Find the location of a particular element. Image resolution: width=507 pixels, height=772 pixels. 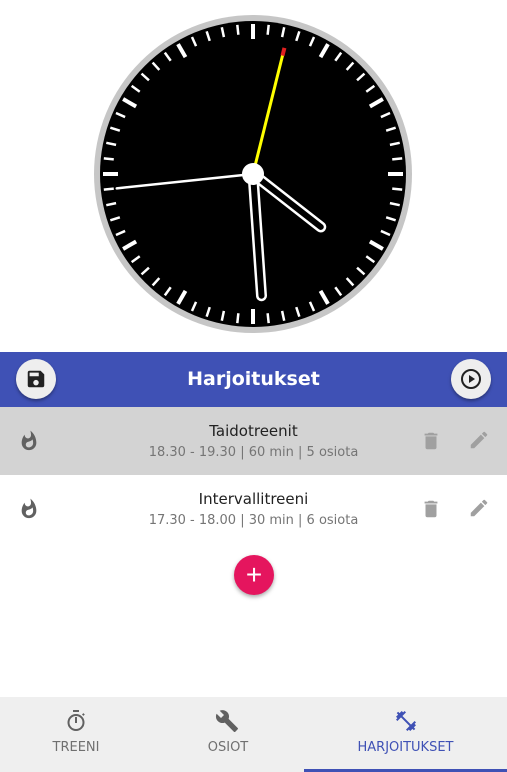

page-title: Harjoitukset is located at coordinates (253, 379).